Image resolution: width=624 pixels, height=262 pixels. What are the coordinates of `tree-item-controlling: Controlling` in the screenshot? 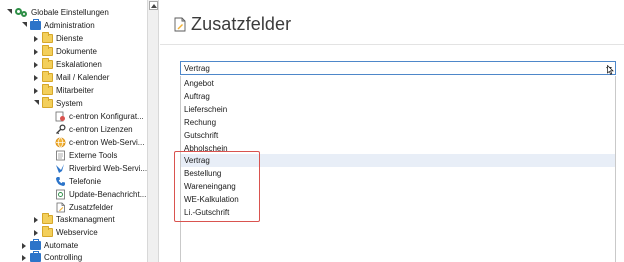 It's located at (51, 256).